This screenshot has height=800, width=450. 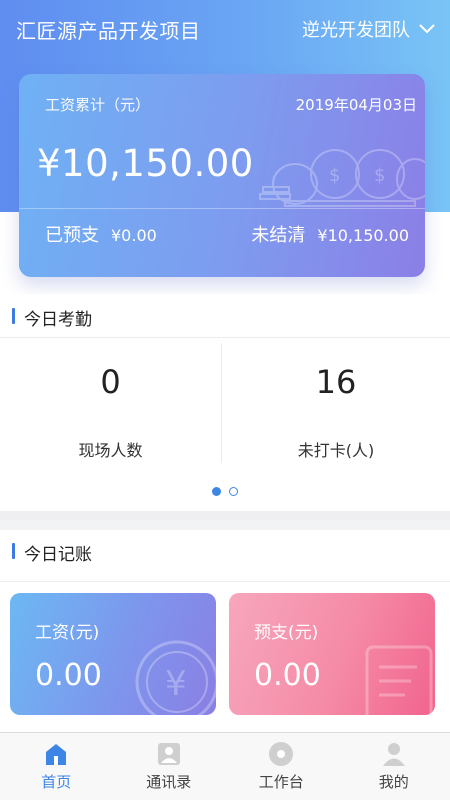 I want to click on tab-profile-label: 我的, so click(x=393, y=782).